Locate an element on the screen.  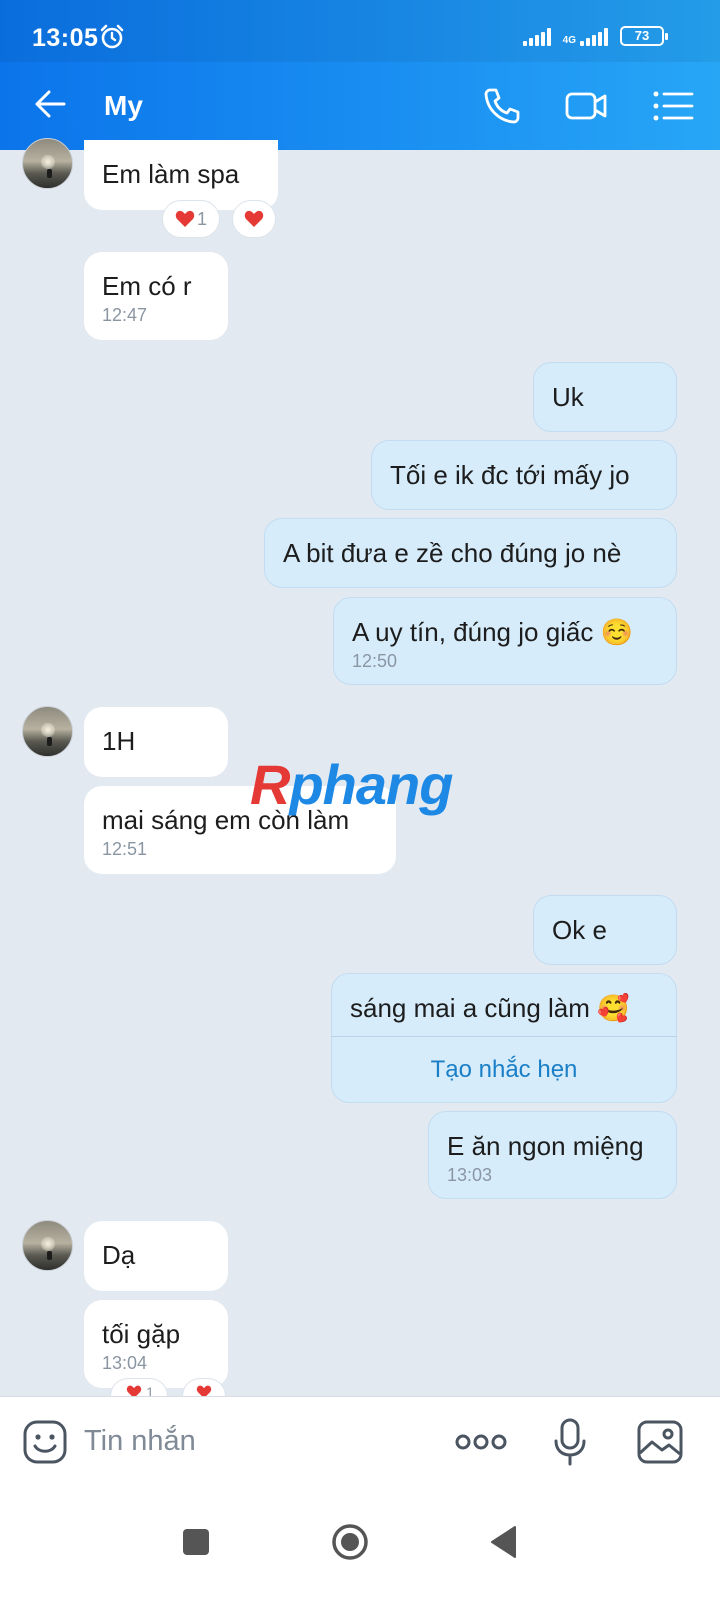
message-text: Tối e ik đc tới mấy jo is located at coordinates (510, 475).